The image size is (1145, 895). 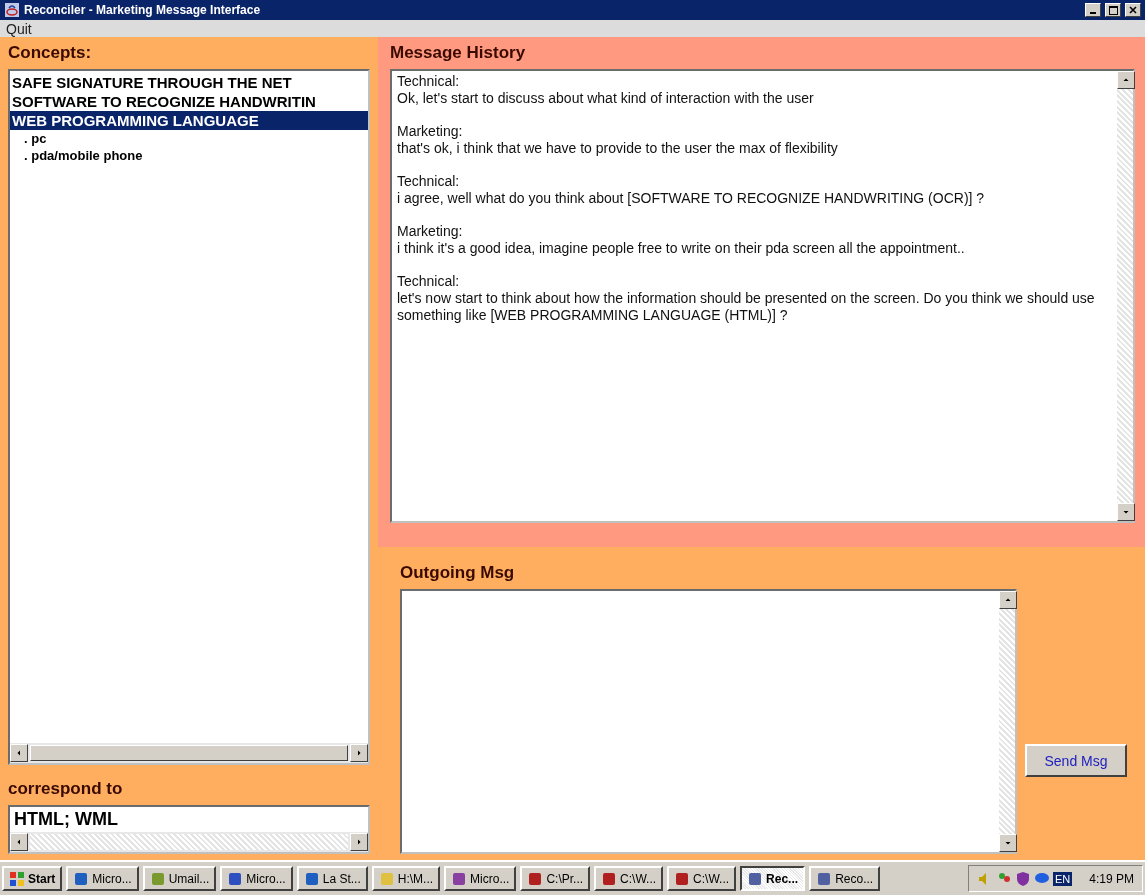 What do you see at coordinates (1023, 878) in the screenshot?
I see `shield-icon` at bounding box center [1023, 878].